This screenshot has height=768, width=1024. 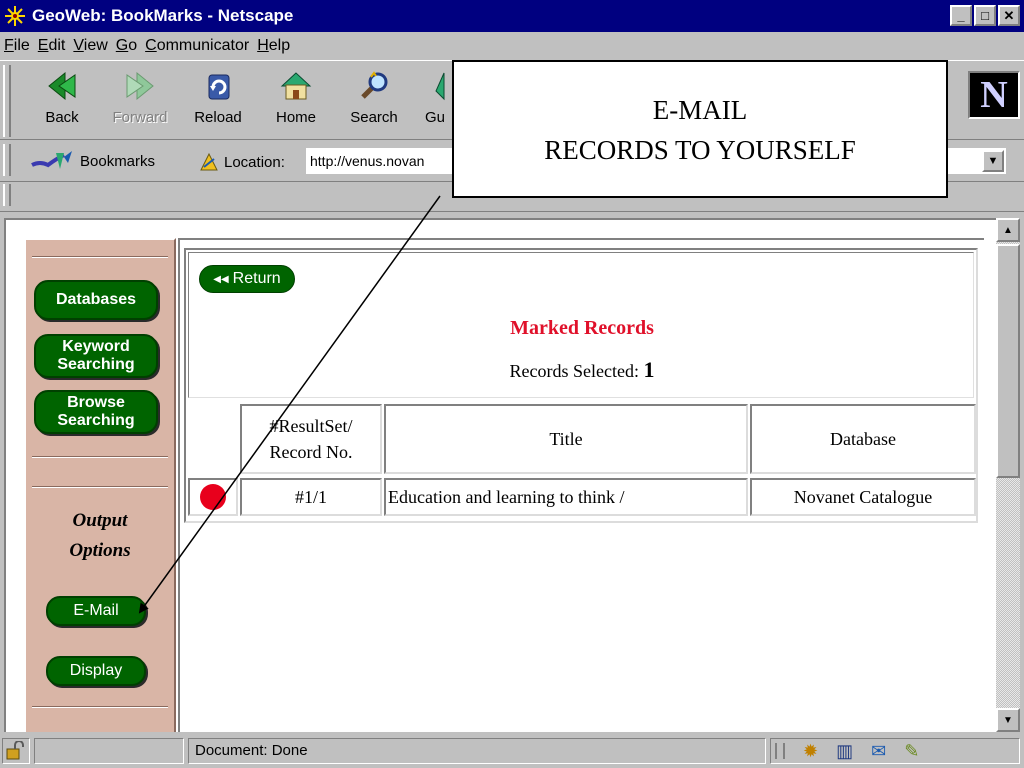 I want to click on progress-panel, so click(x=109, y=751).